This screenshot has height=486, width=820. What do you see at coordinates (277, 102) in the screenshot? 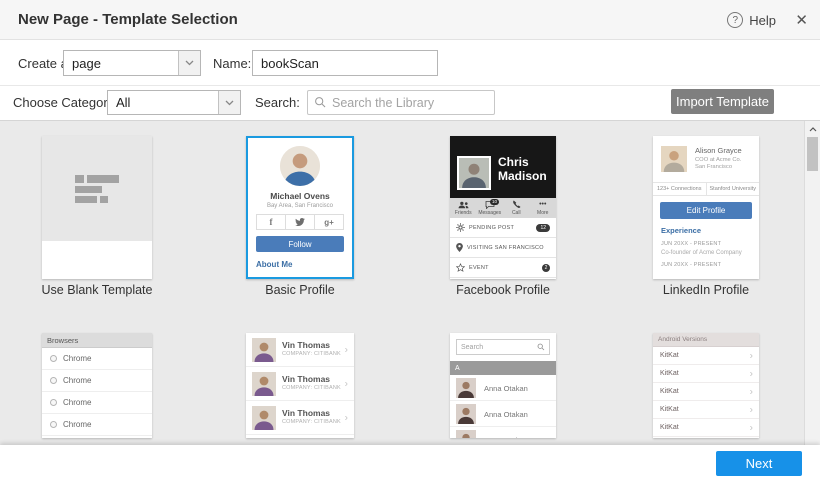
I see `search-label: Search:` at bounding box center [277, 102].